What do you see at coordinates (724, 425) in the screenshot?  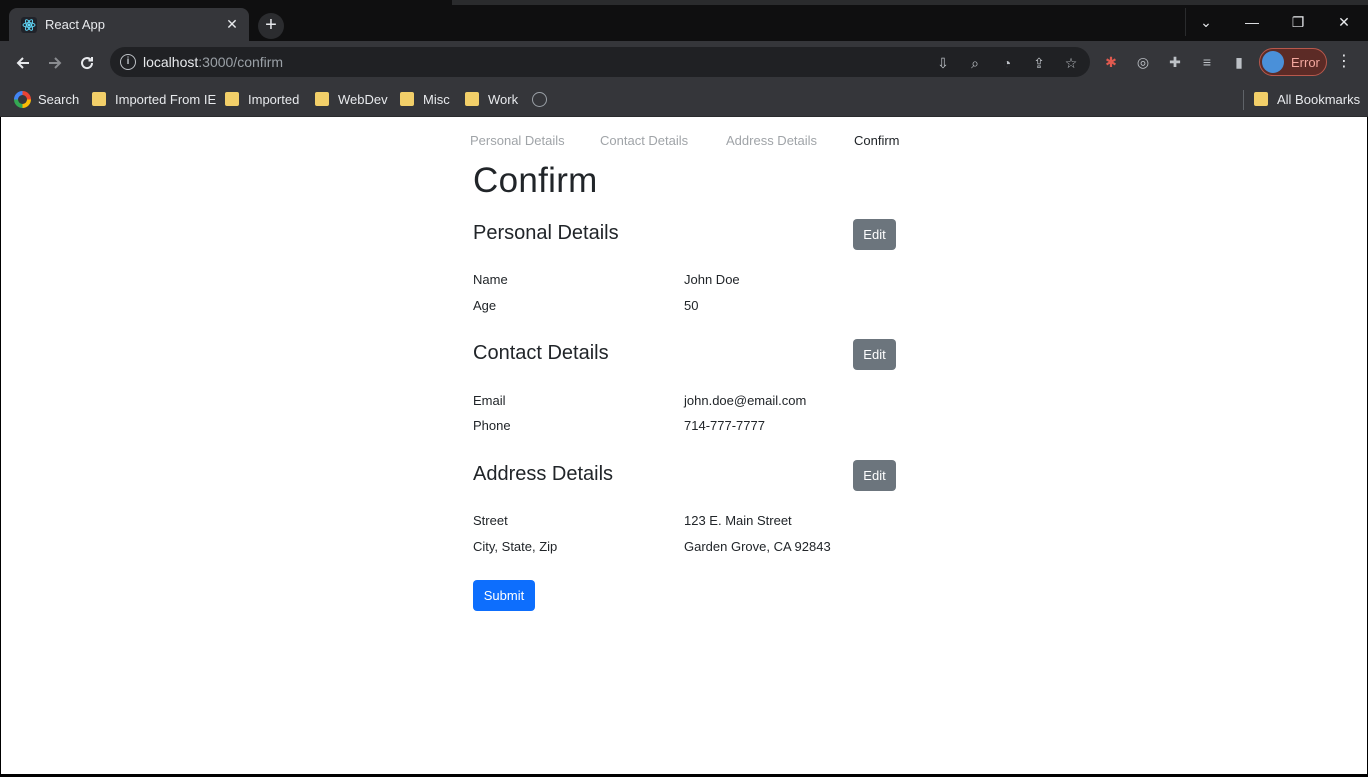 I see `row-value-phone: 714-777-7777` at bounding box center [724, 425].